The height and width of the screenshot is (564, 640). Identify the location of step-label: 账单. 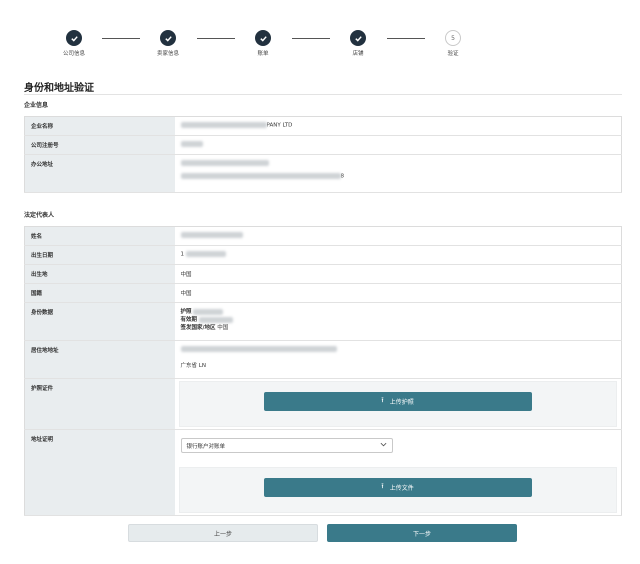
(263, 54).